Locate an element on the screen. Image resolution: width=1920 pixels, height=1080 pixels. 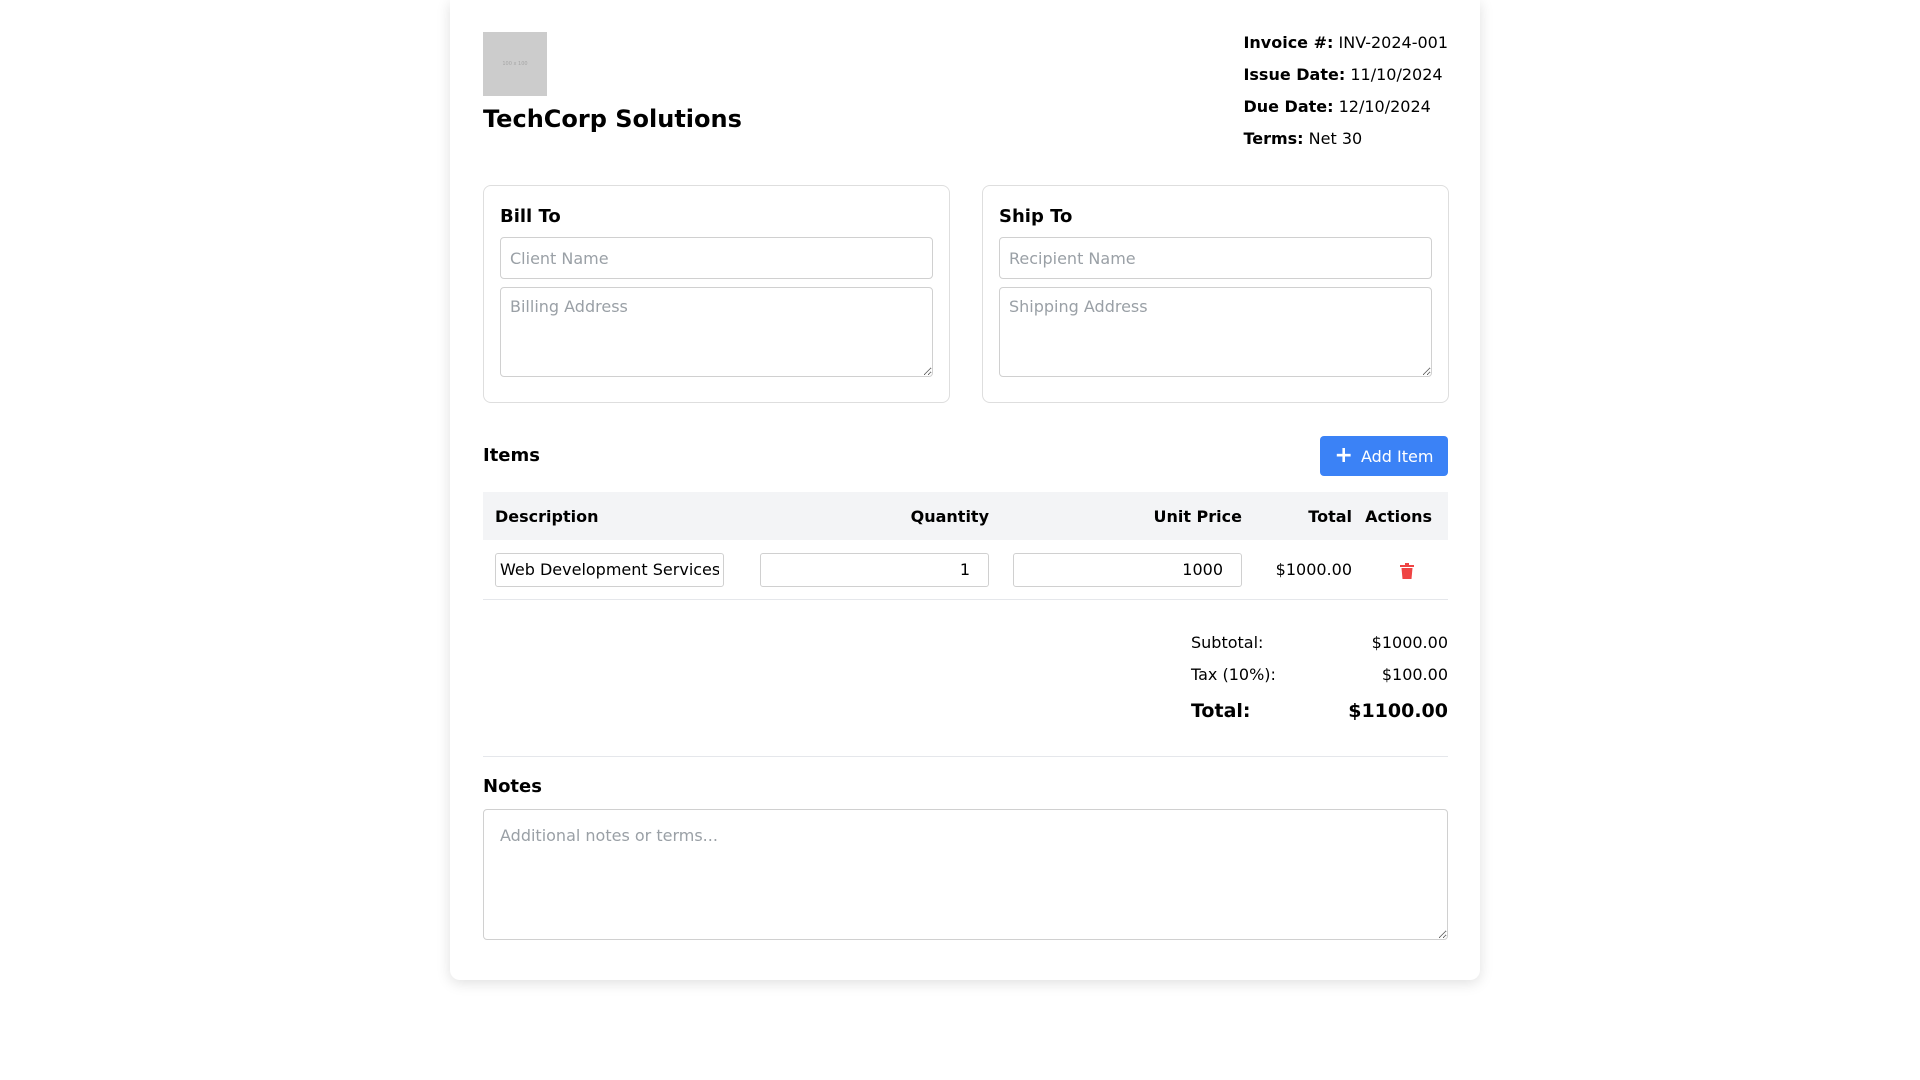
actions-cell is located at coordinates (1400, 569).